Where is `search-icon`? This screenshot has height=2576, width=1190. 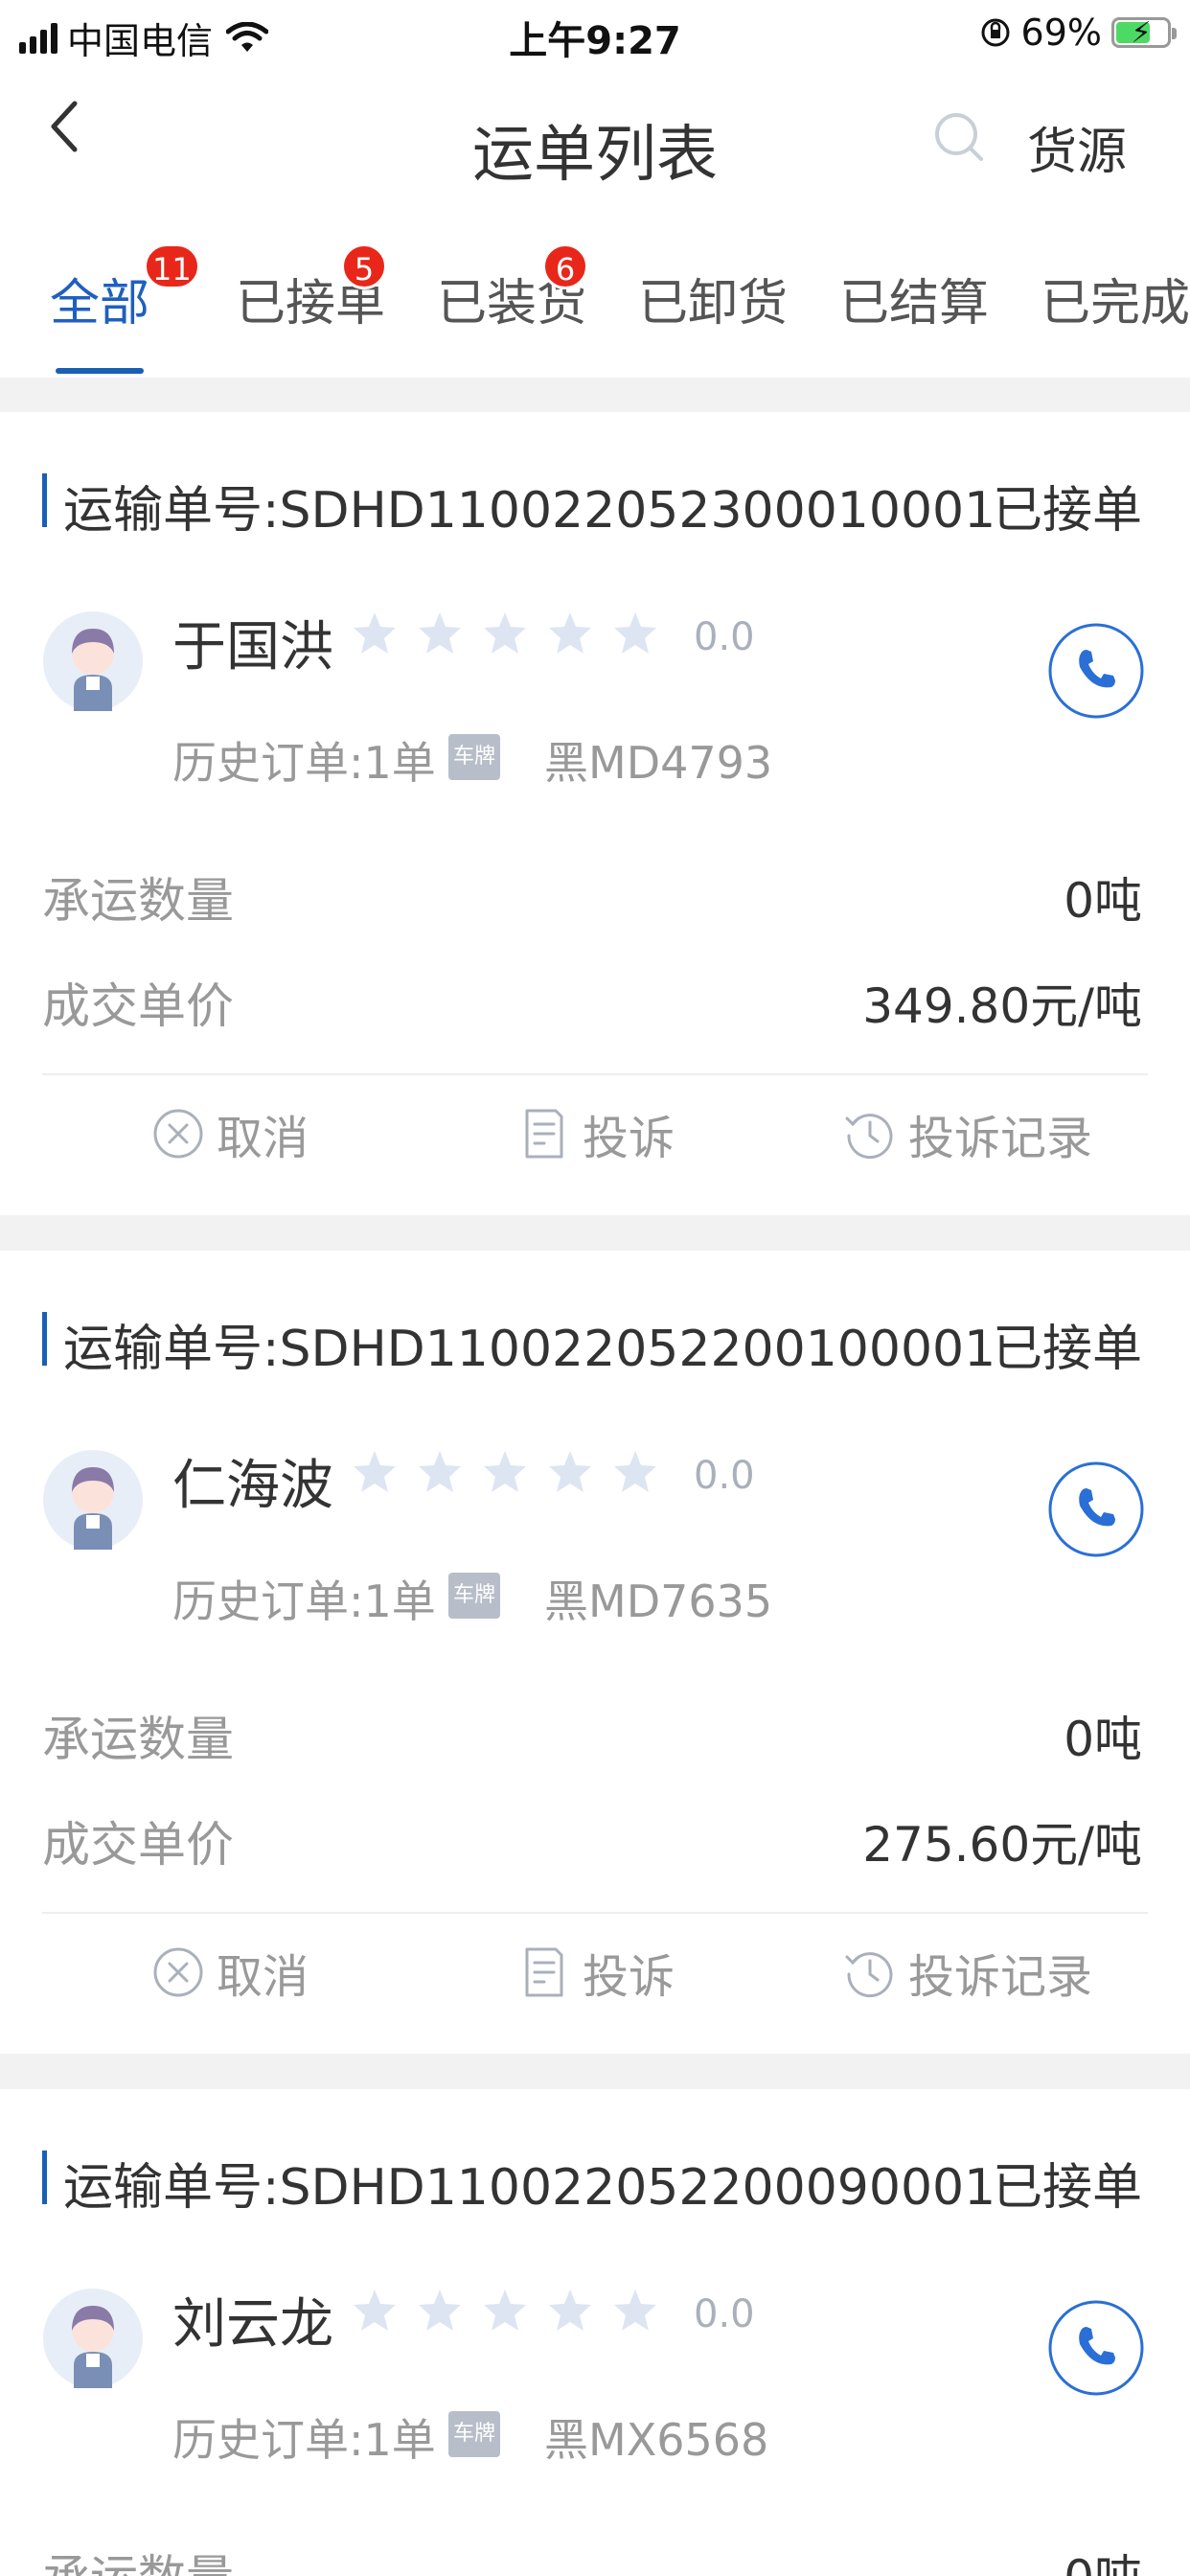
search-icon is located at coordinates (960, 138).